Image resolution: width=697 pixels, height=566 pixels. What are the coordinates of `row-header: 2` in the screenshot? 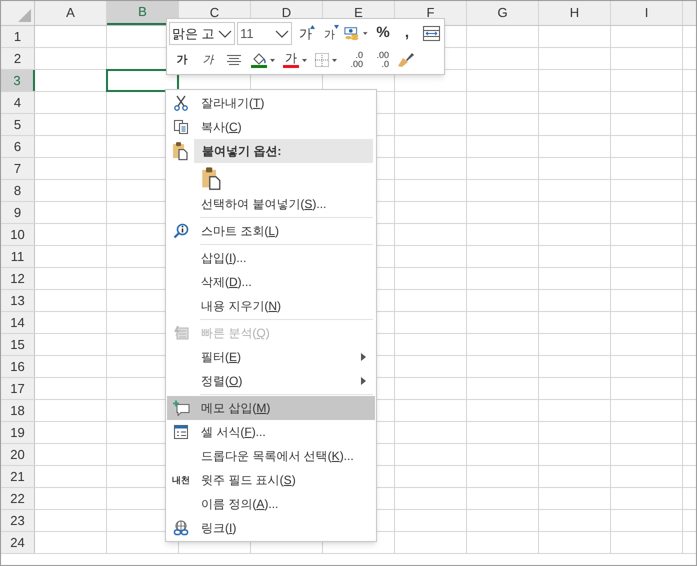 It's located at (18, 58).